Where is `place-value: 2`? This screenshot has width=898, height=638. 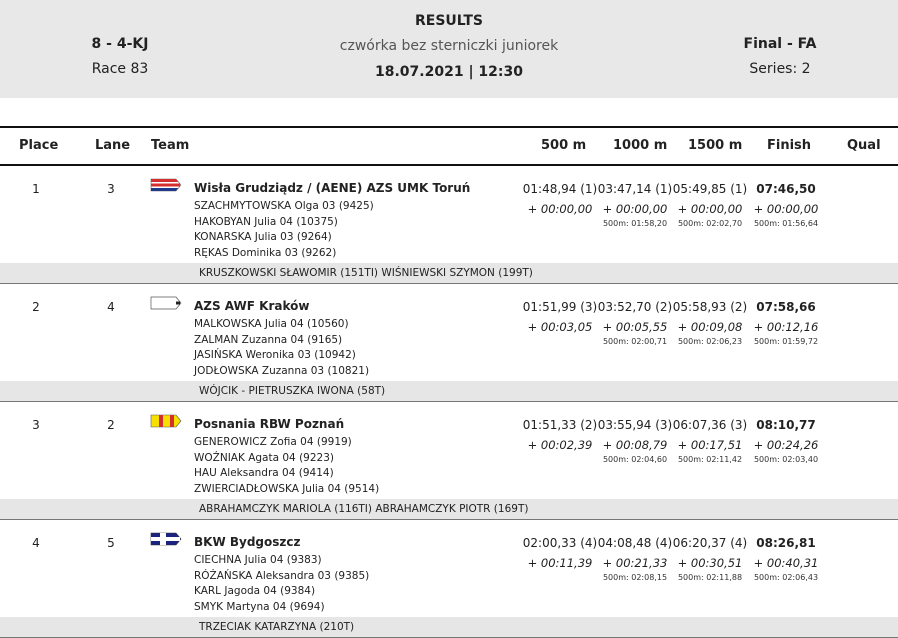
place-value: 2 is located at coordinates (36, 307).